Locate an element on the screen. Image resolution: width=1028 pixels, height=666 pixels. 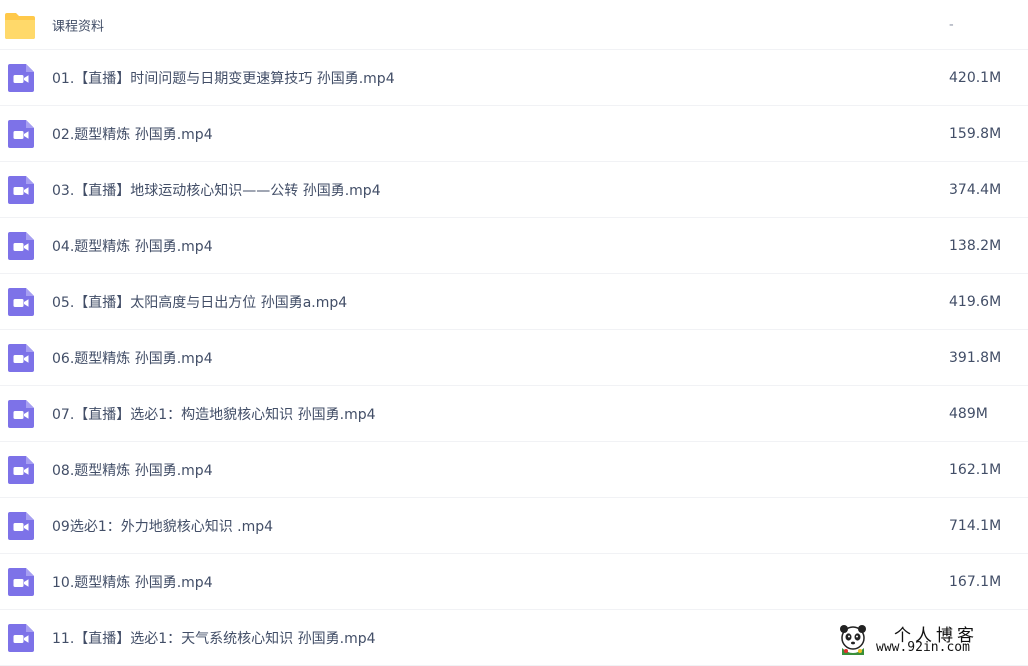
blog-watermark: 个人博客 www.92in.com is located at coordinates (931, 640).